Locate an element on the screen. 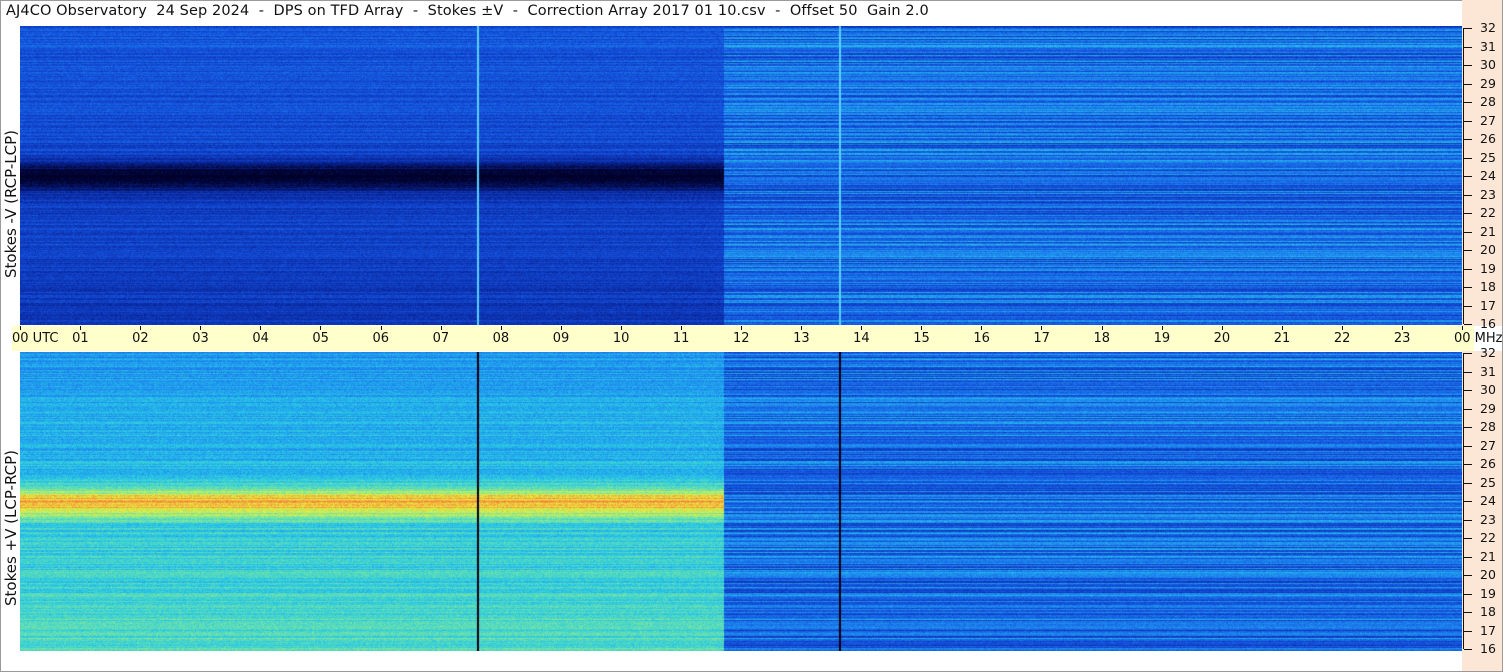  time-tick-label: 19 is located at coordinates (1162, 338).